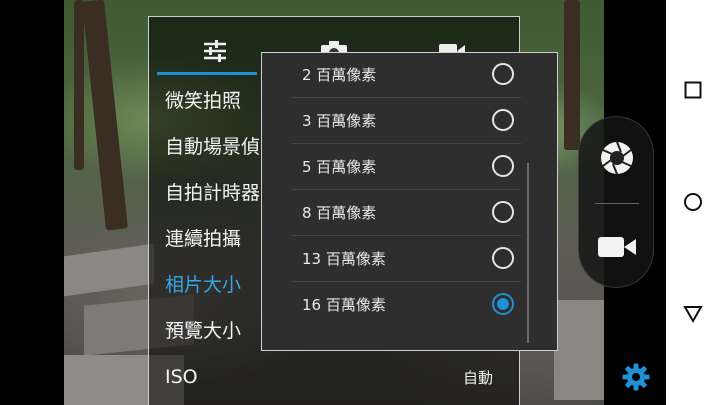 The width and height of the screenshot is (720, 405). I want to click on menu-item-iso: ISO, so click(181, 377).